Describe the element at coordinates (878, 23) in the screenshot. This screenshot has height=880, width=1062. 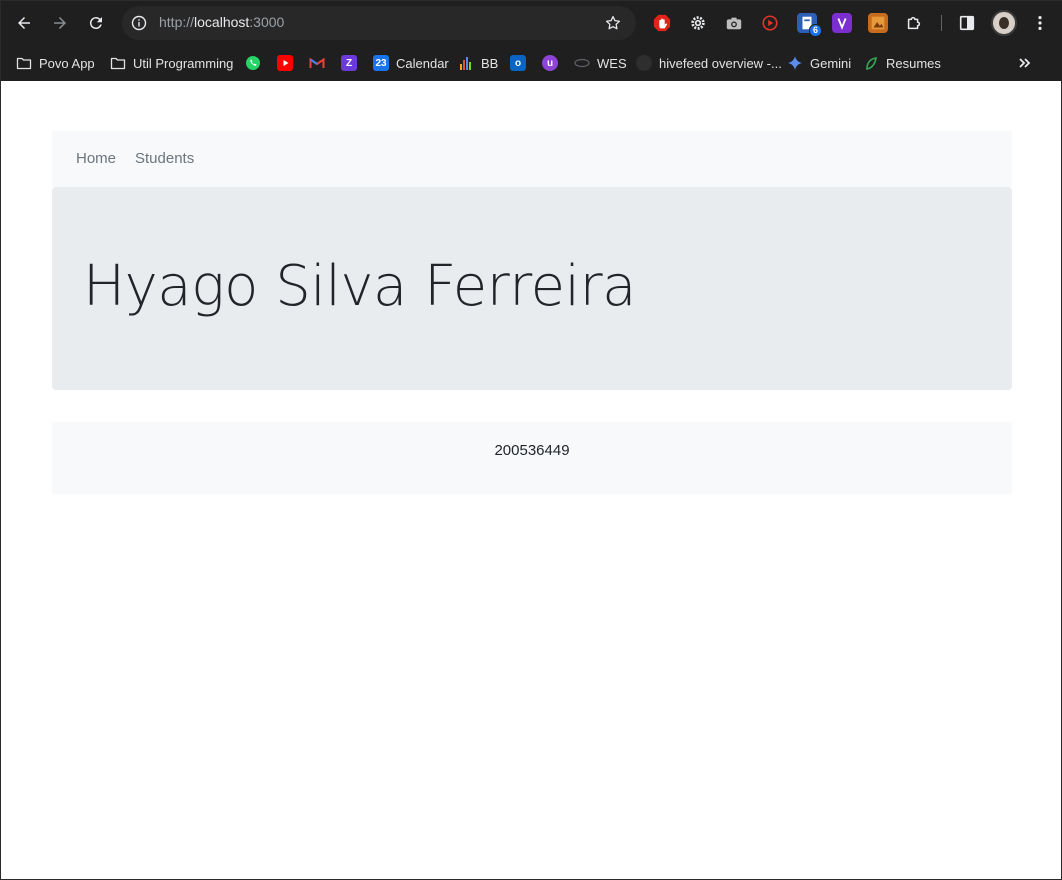
I see `photo-extension-icon` at that location.